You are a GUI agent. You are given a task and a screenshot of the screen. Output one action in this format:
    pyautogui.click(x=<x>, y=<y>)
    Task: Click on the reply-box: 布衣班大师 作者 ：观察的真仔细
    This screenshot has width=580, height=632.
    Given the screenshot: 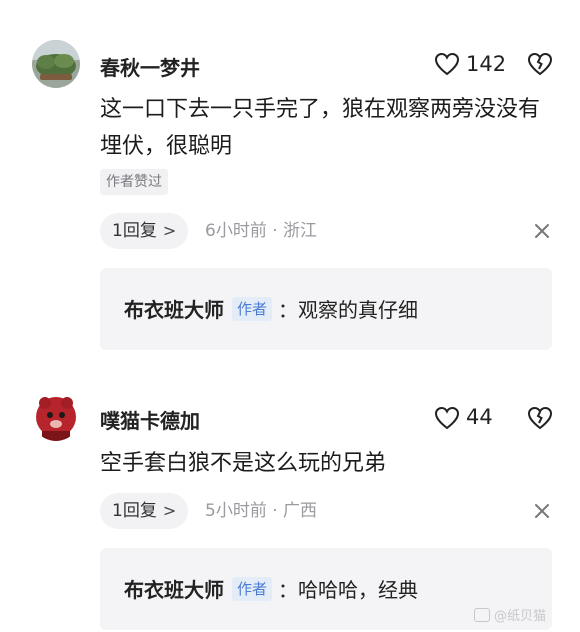 What is the action you would take?
    pyautogui.click(x=326, y=309)
    